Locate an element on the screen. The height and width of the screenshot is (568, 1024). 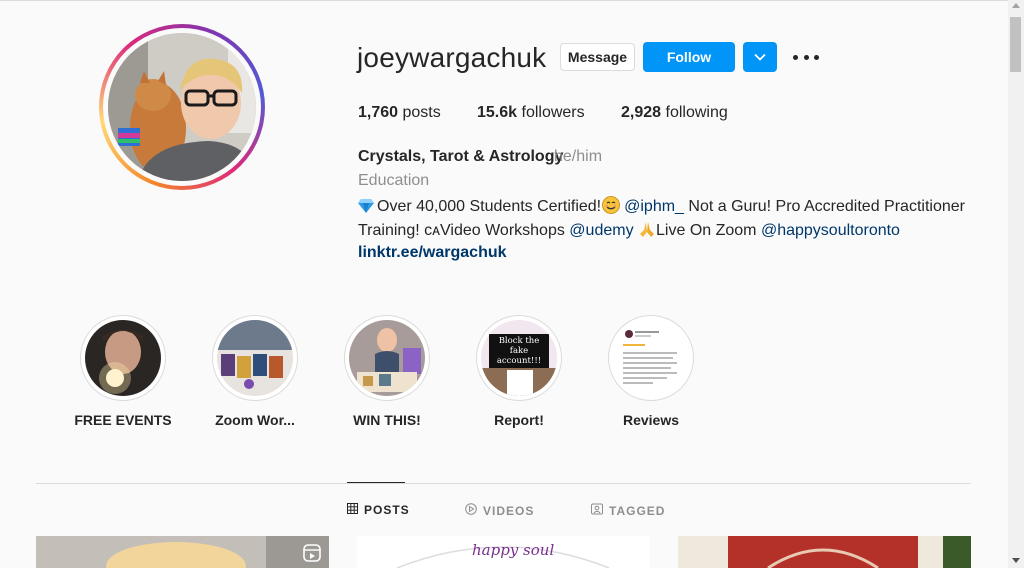
scroll-up-arrow-icon is located at coordinates (1016, 5).